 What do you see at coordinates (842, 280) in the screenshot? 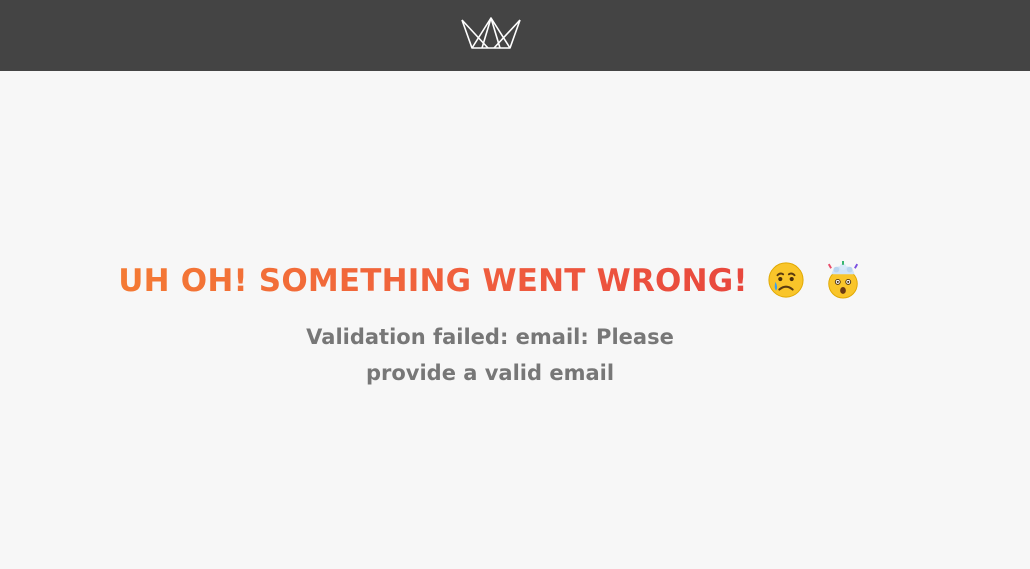
I see `exploding-head-emoji-icon` at bounding box center [842, 280].